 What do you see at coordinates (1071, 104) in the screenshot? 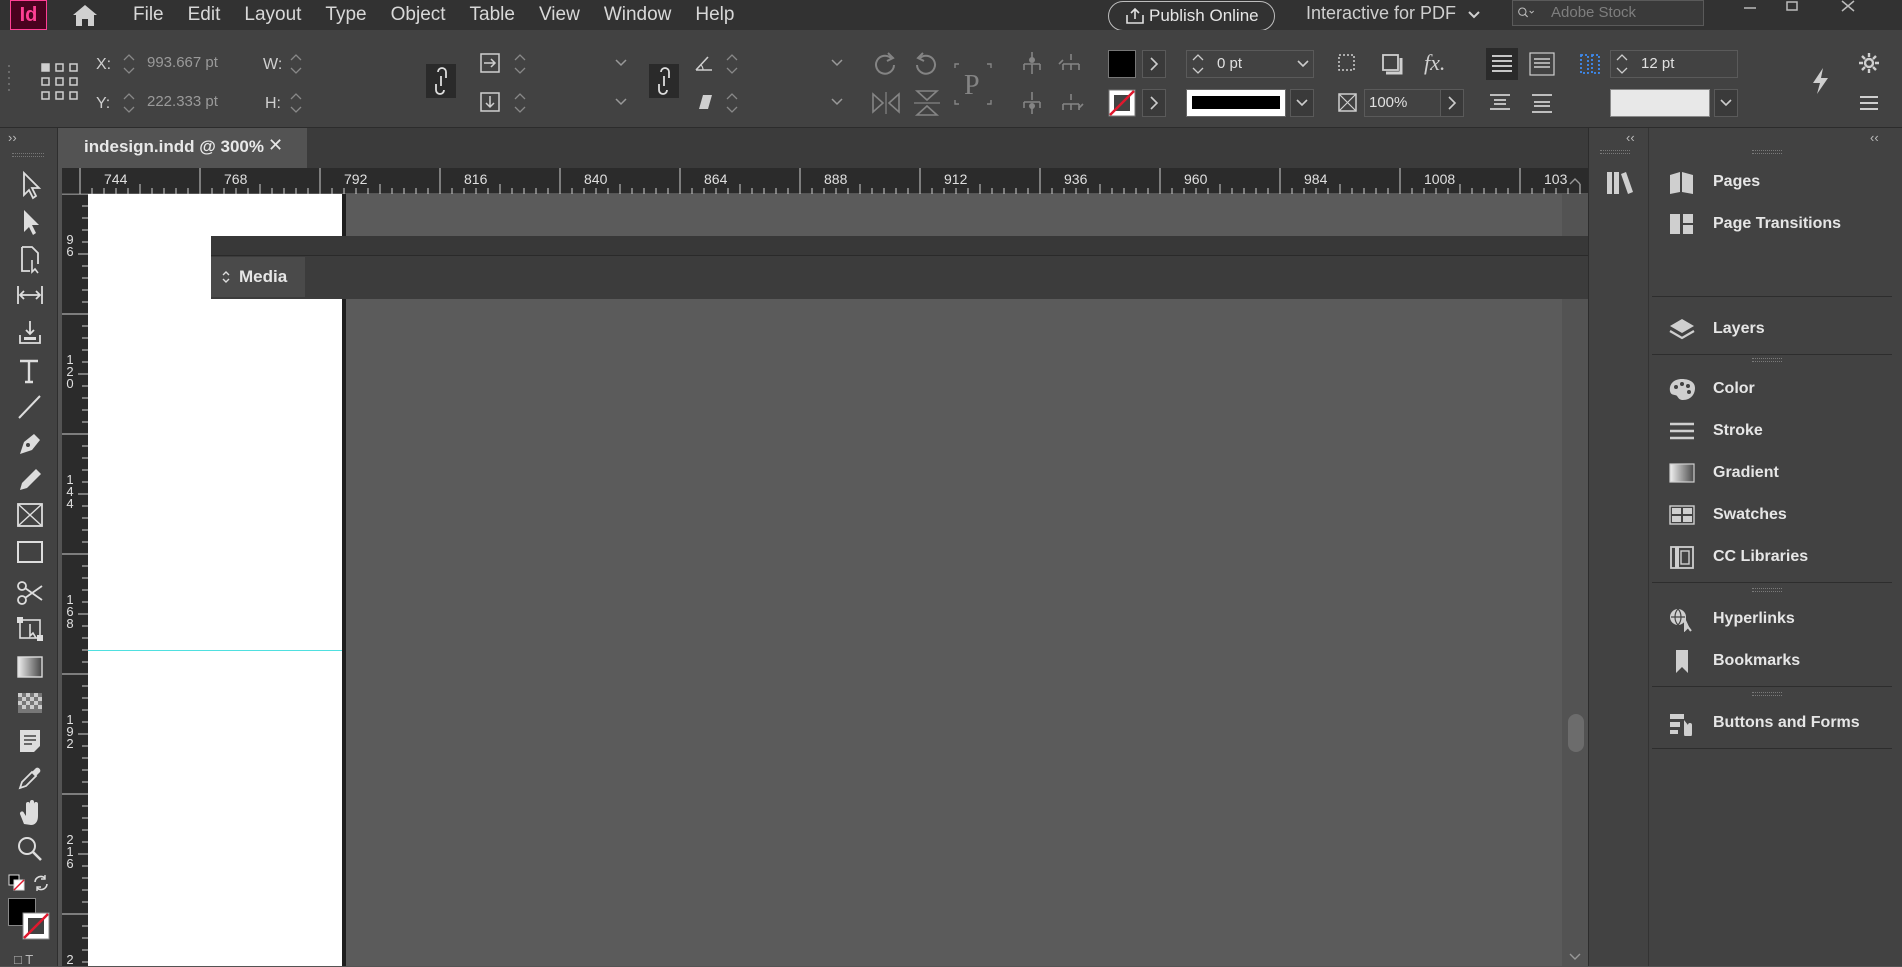
I see `select-next-object-icon` at bounding box center [1071, 104].